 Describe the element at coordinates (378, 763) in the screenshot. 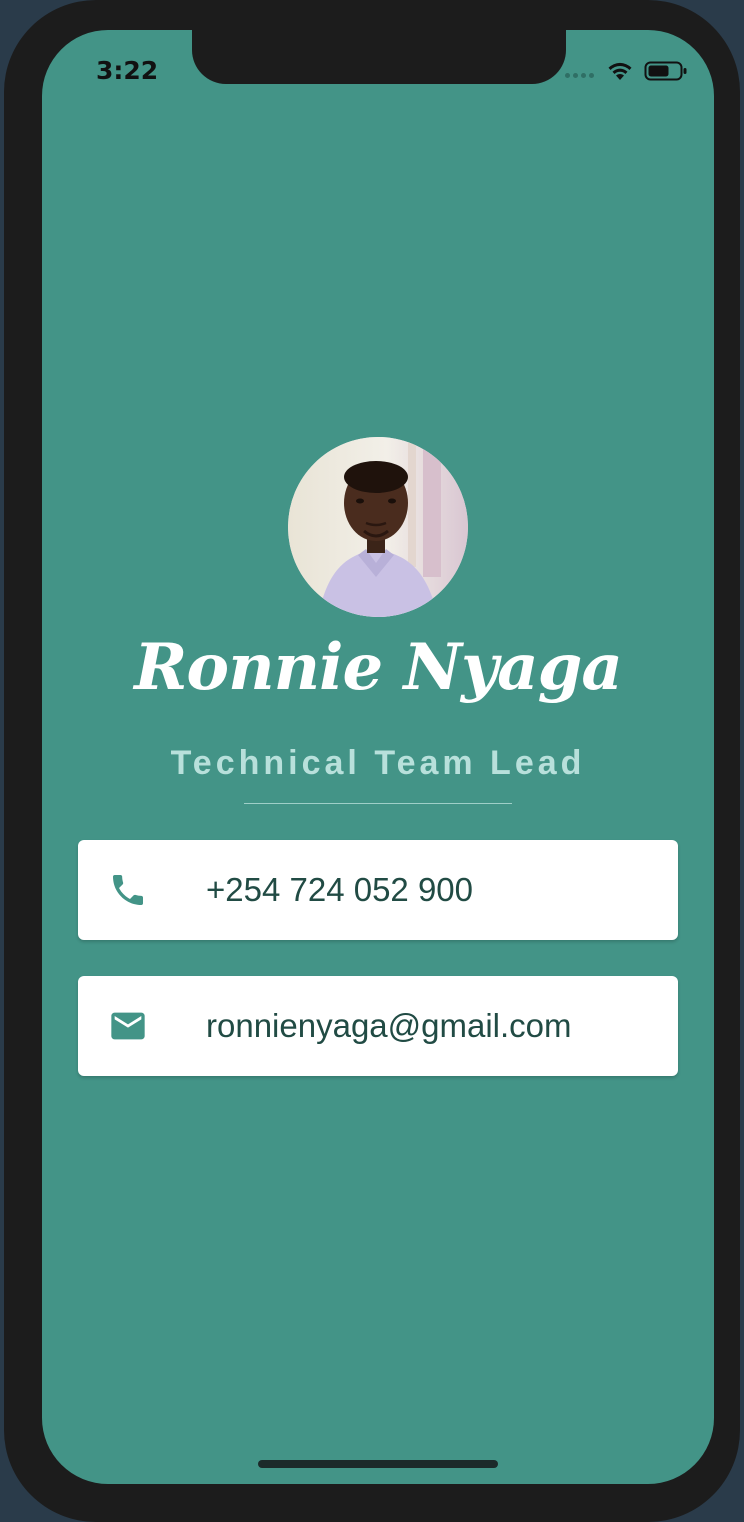

I see `profile-role: Technical Team Lead` at that location.